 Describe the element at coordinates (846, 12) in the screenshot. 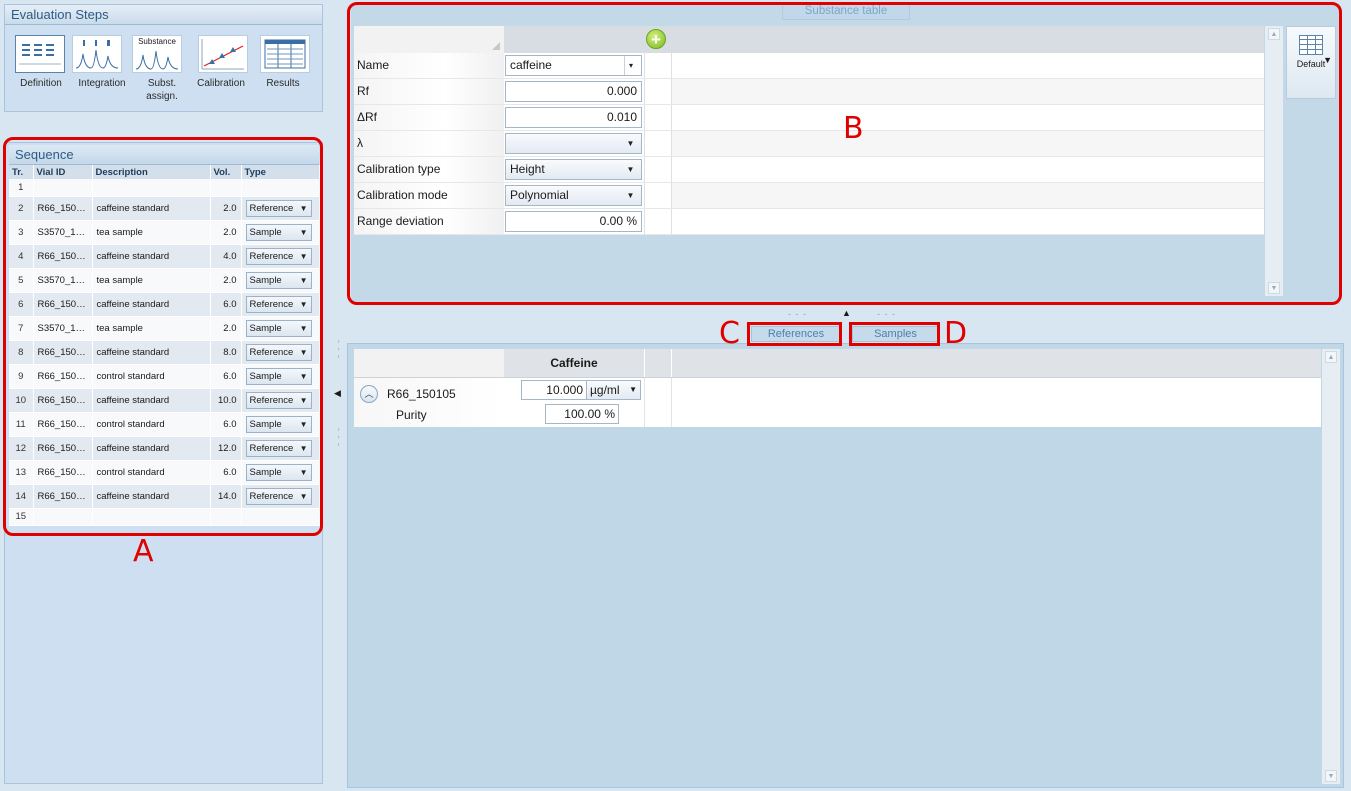

I see `tab-substance-table: Substance table` at that location.